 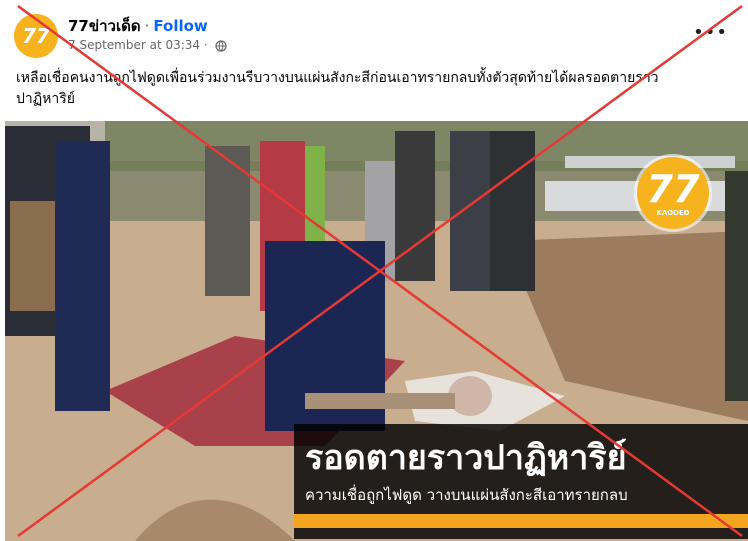 I want to click on avatar-logo-icon: 77, so click(x=36, y=36).